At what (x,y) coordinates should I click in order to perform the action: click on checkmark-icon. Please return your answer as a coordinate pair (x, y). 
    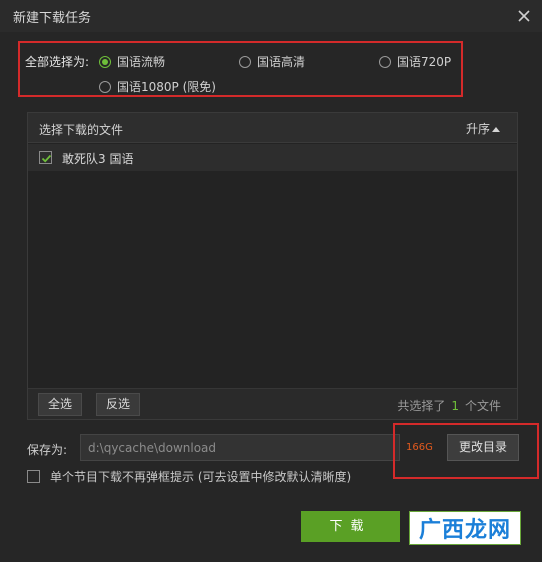
    Looking at the image, I should click on (46, 158).